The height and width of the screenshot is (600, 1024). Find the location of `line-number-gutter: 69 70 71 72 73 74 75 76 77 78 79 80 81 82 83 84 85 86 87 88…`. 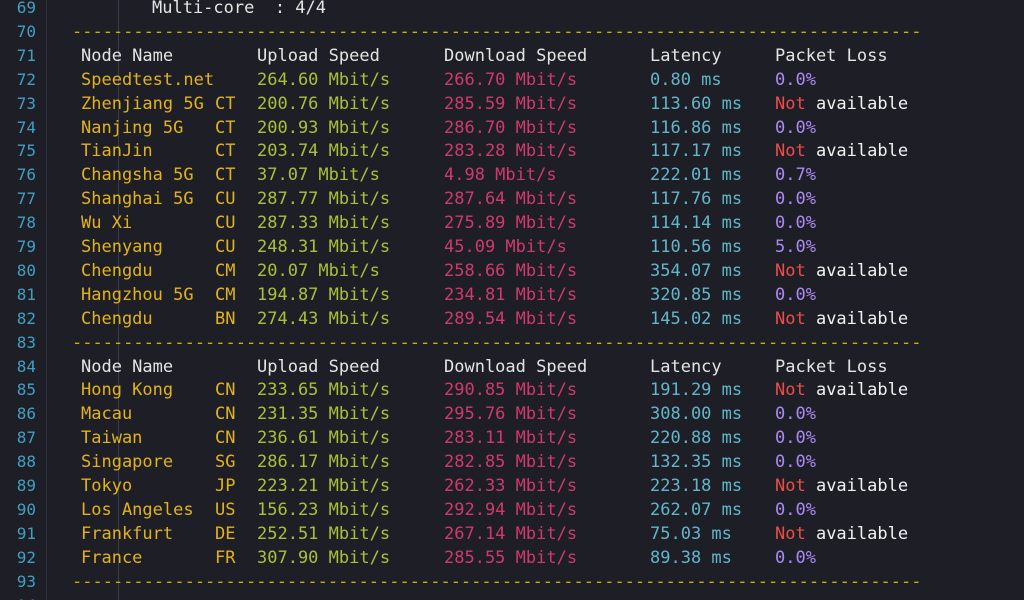

line-number-gutter: 69 70 71 72 73 74 75 76 77 78 79 80 81 82 83 84 85 86 87 88… is located at coordinates (23, 300).